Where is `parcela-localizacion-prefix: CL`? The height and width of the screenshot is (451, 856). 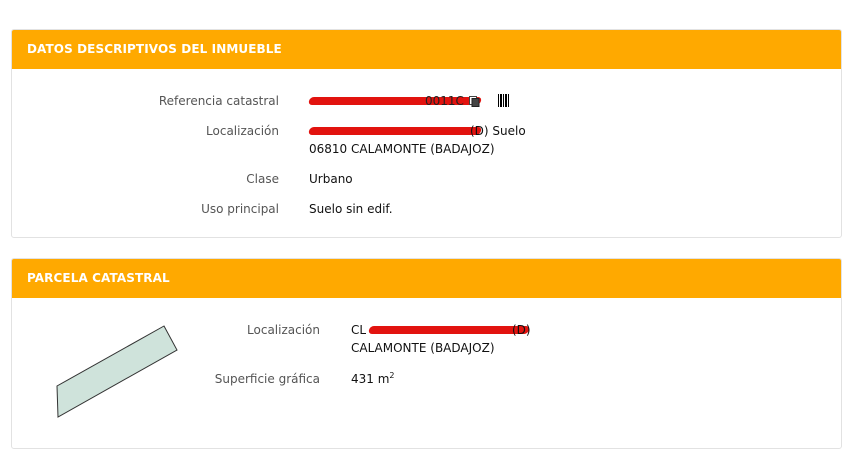
parcela-localizacion-prefix: CL is located at coordinates (359, 330).